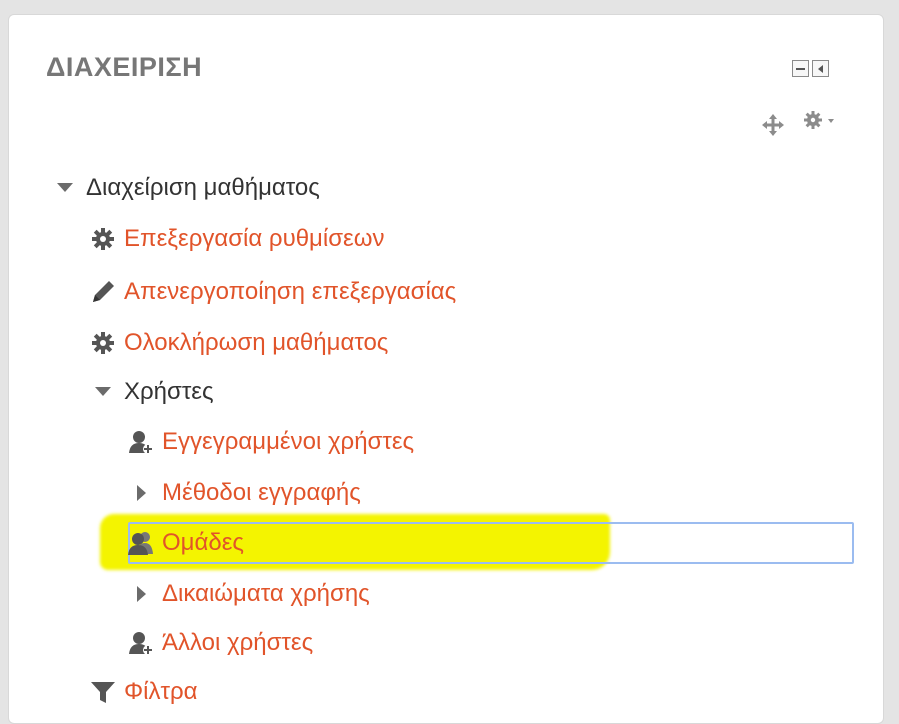 The height and width of the screenshot is (724, 899). I want to click on pencil-icon, so click(103, 292).